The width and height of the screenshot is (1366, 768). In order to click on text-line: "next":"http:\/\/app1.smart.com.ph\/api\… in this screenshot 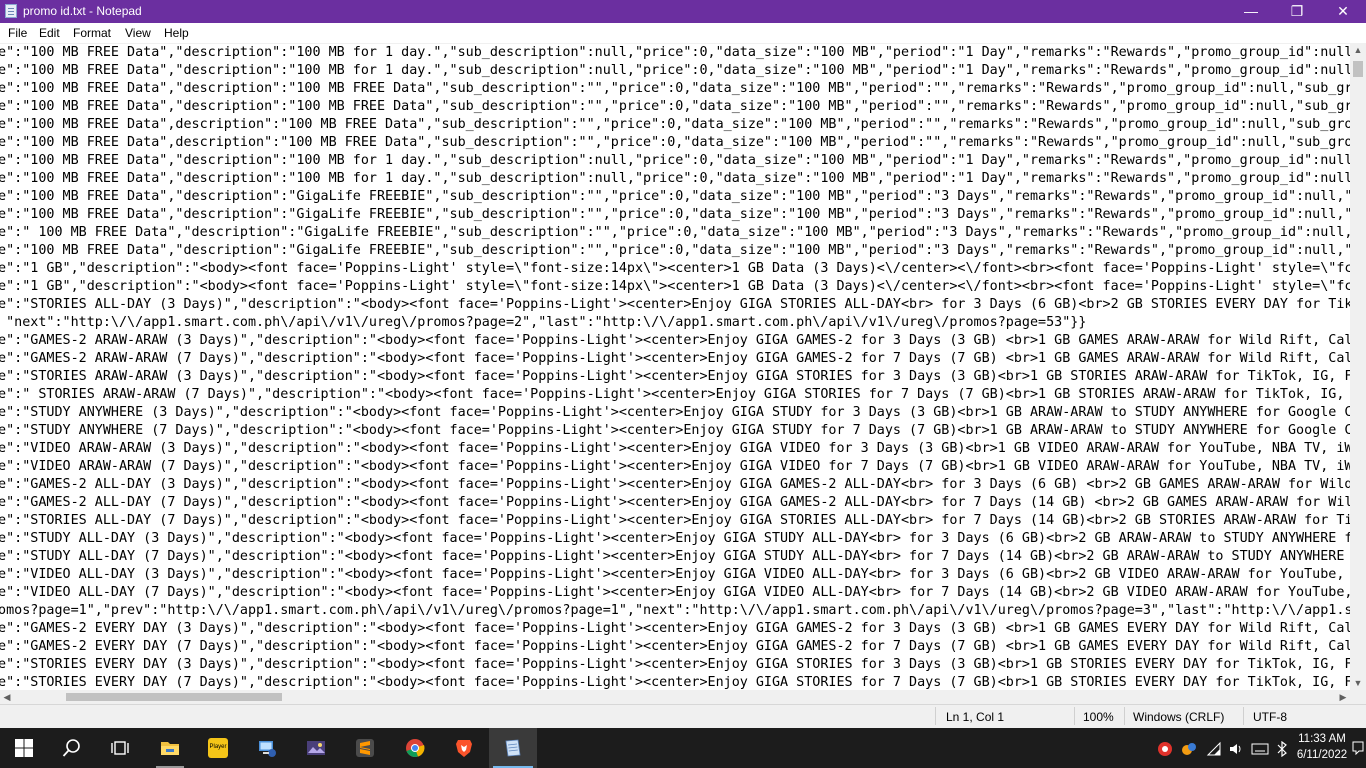, I will do `click(675, 323)`.